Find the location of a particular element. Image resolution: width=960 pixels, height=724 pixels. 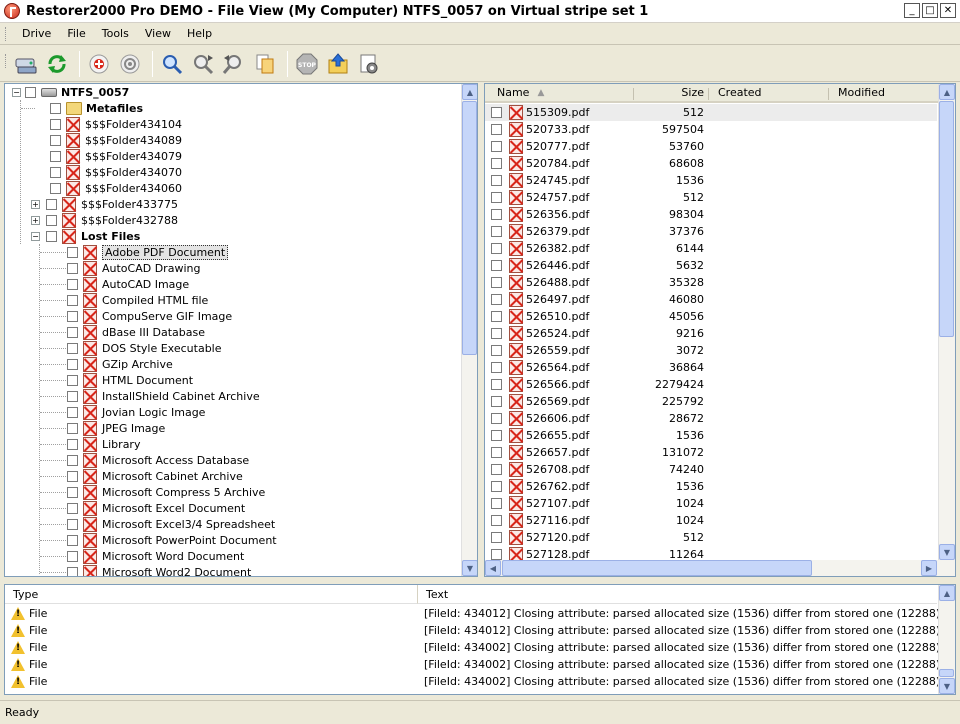

copy-icon is located at coordinates (265, 64).